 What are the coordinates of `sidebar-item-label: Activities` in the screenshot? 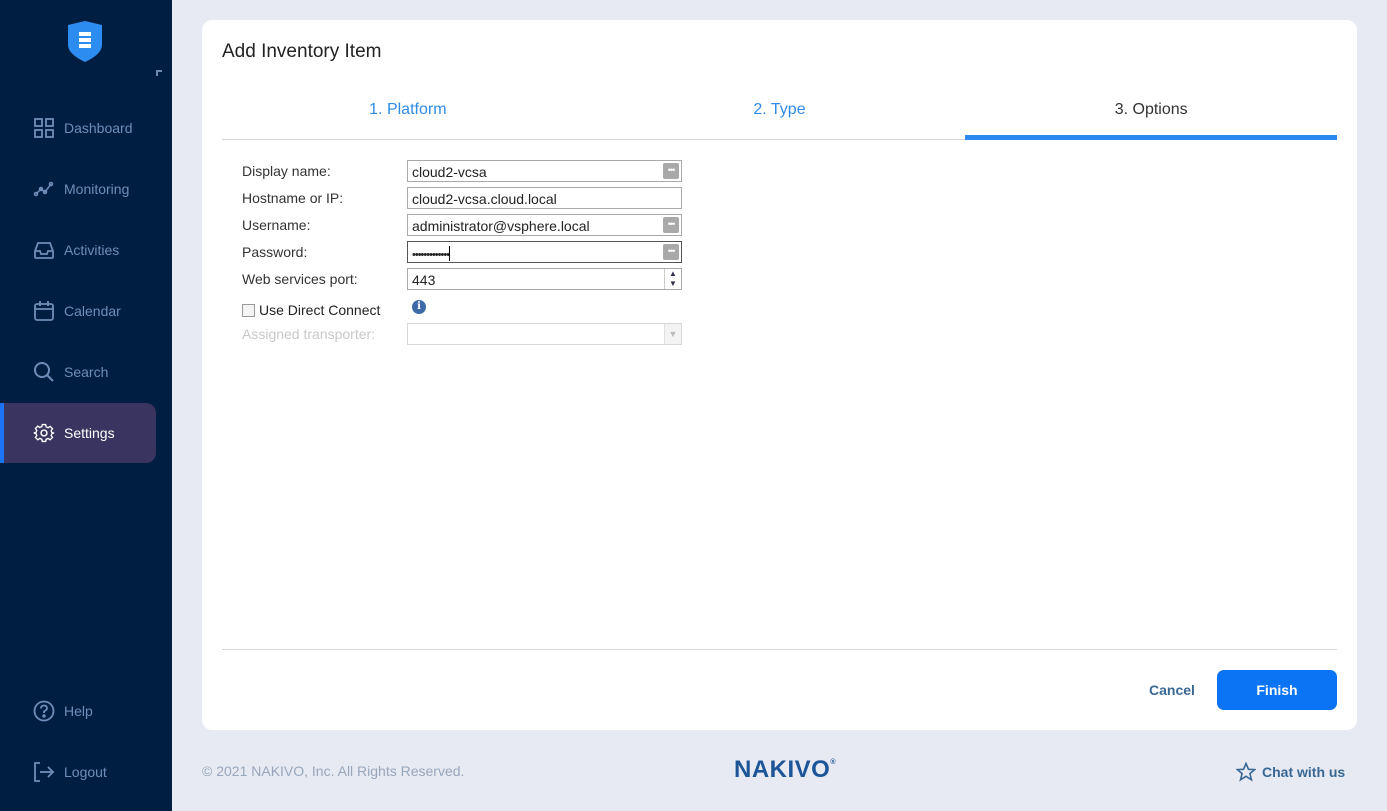 It's located at (92, 250).